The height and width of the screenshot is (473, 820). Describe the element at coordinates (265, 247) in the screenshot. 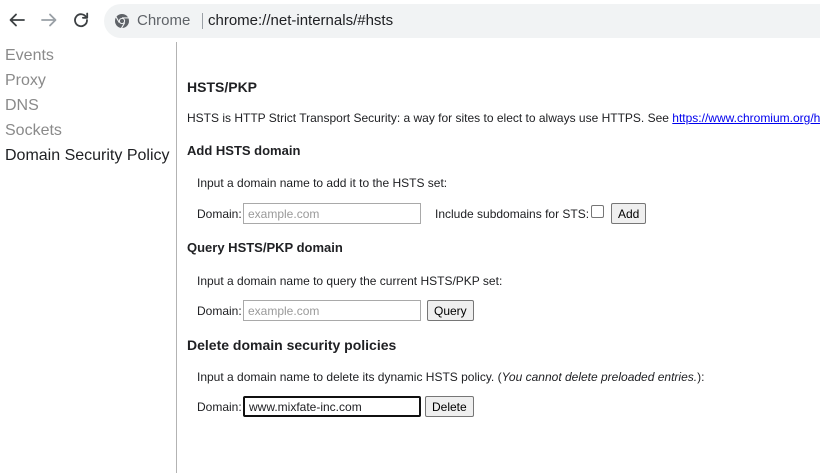

I see `query-heading: Query HSTS/PKP domain` at that location.